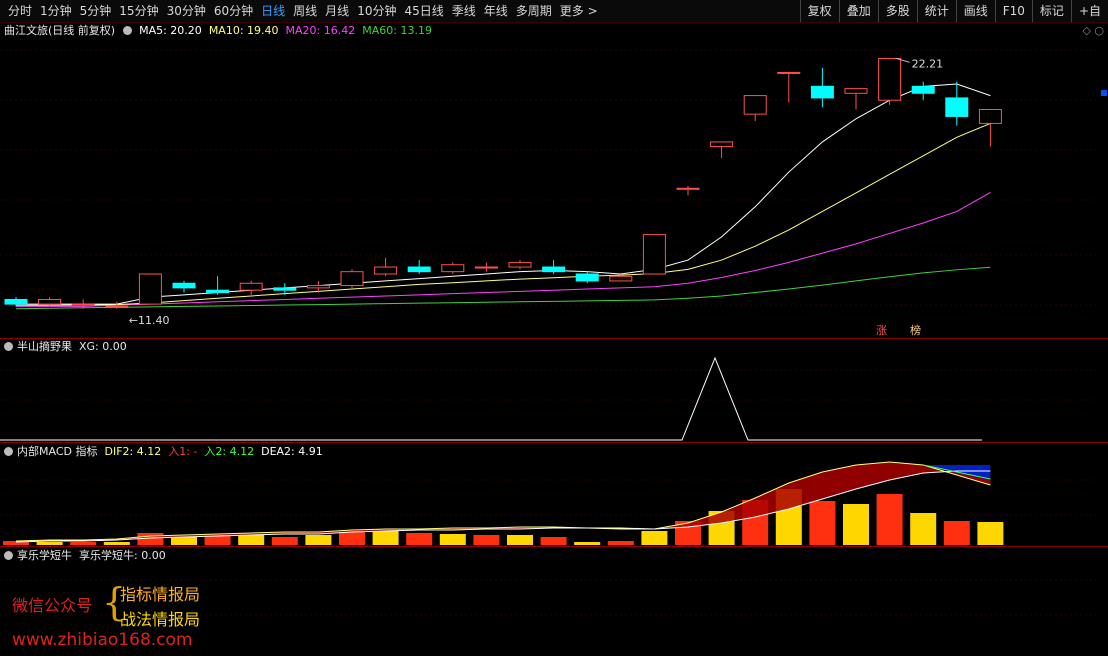 This screenshot has width=1108, height=656. I want to click on panel2-value: XG: 0.00, so click(103, 346).